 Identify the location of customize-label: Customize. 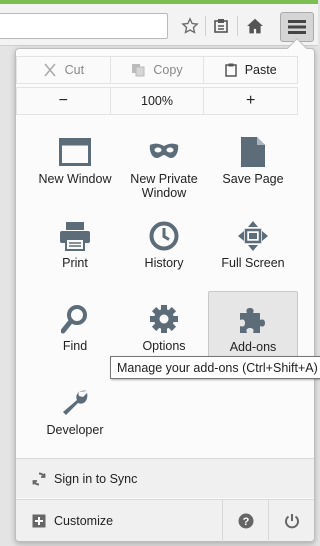
(84, 520).